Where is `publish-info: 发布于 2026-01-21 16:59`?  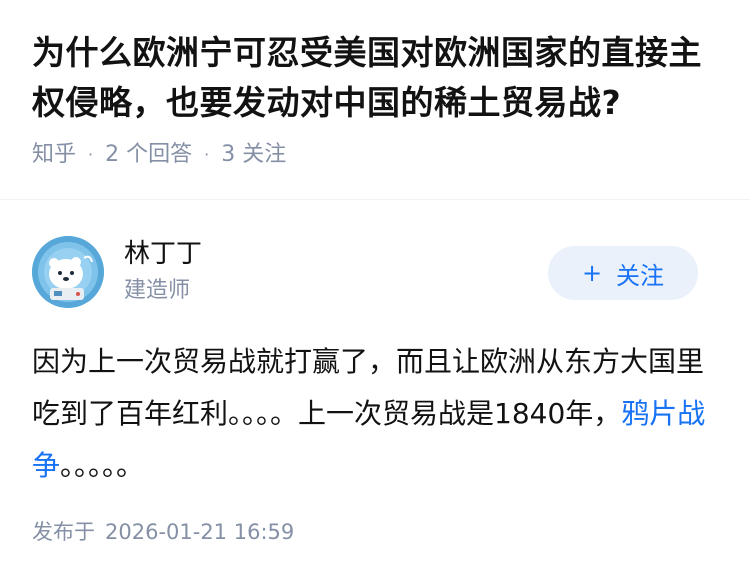
publish-info: 发布于 2026-01-21 16:59 is located at coordinates (163, 532).